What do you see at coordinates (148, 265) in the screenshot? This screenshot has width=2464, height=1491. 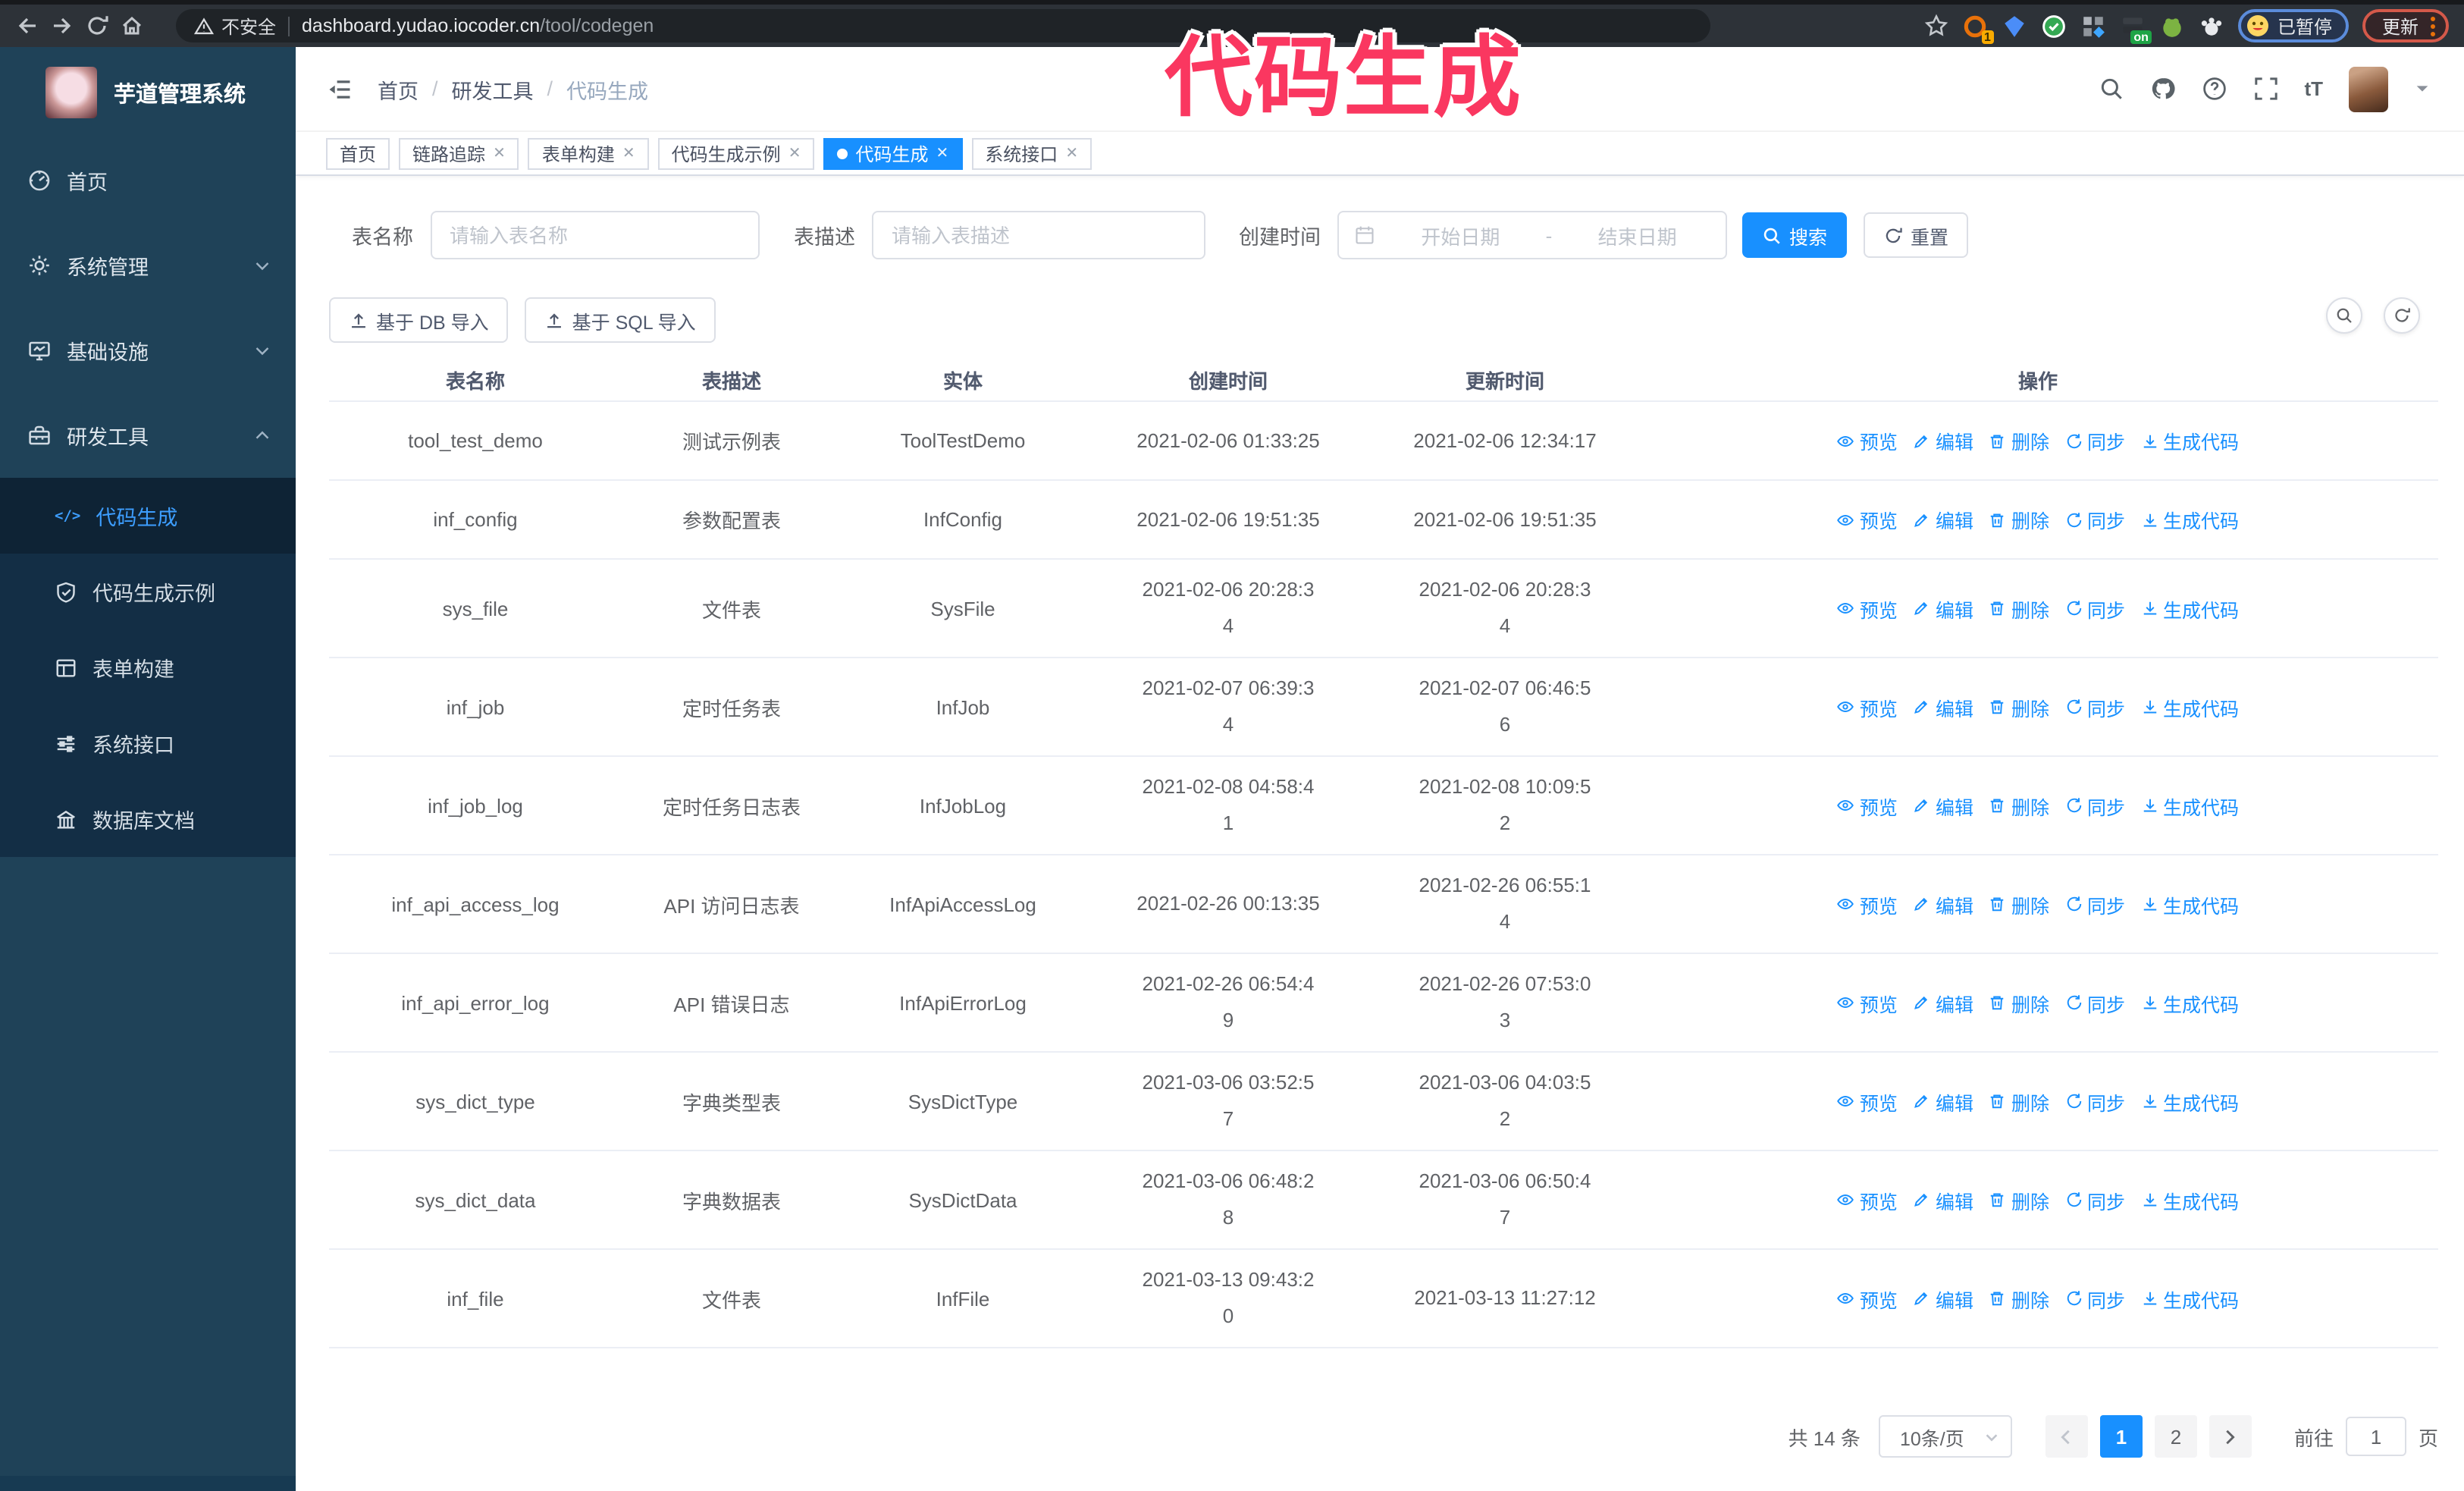 I see `sidebar-item-system: 系统管理` at bounding box center [148, 265].